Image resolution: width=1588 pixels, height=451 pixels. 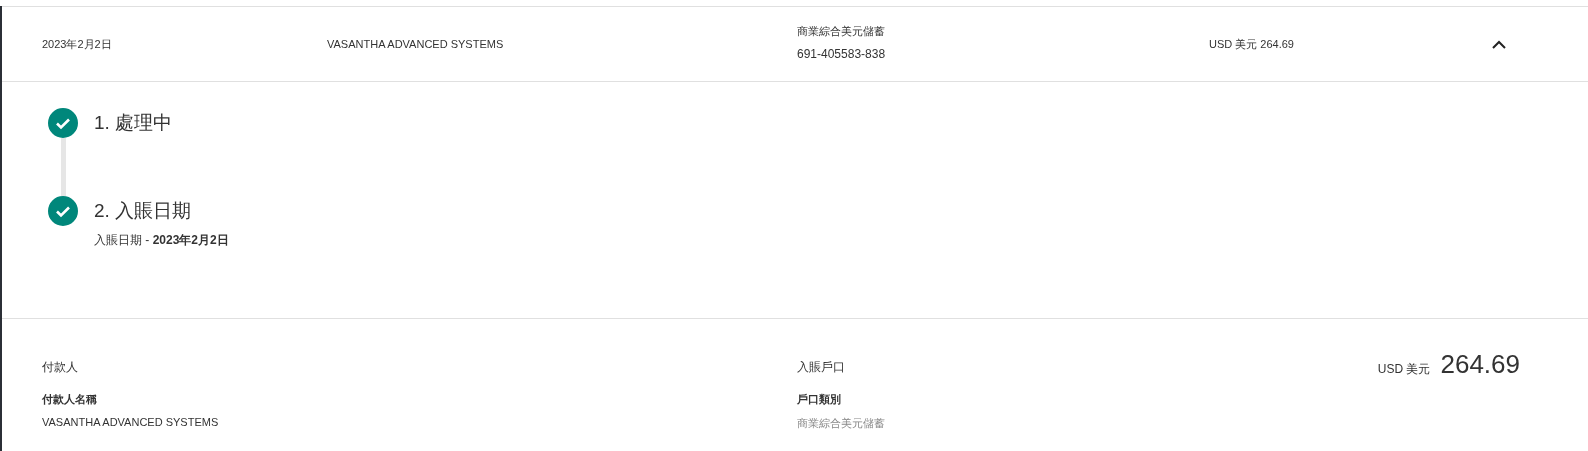 I want to click on currency-label: USD 美元, so click(x=1404, y=369).